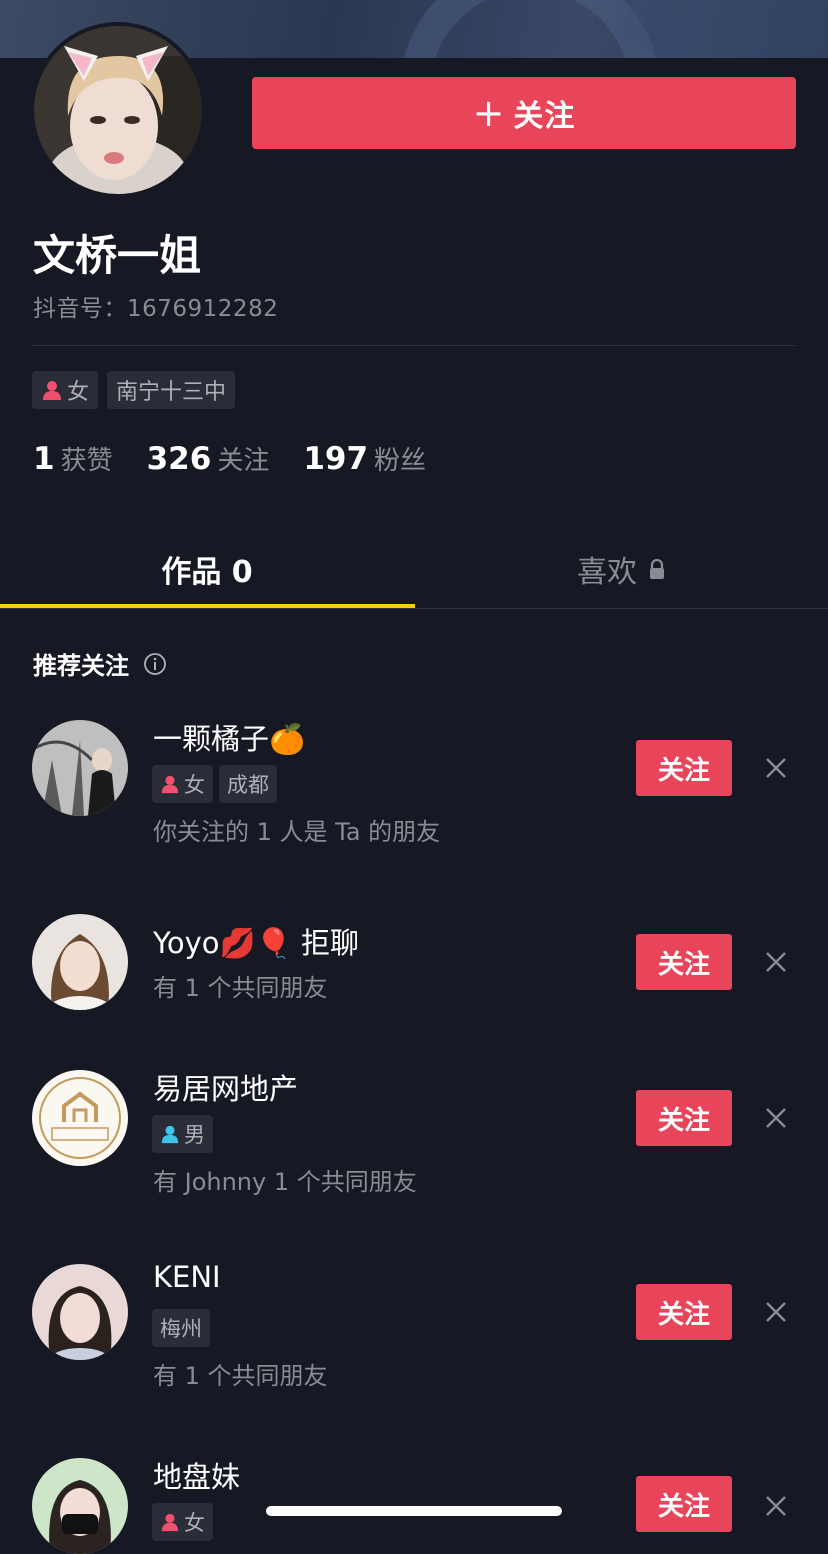 This screenshot has width=828, height=1554. I want to click on divider, so click(414, 345).